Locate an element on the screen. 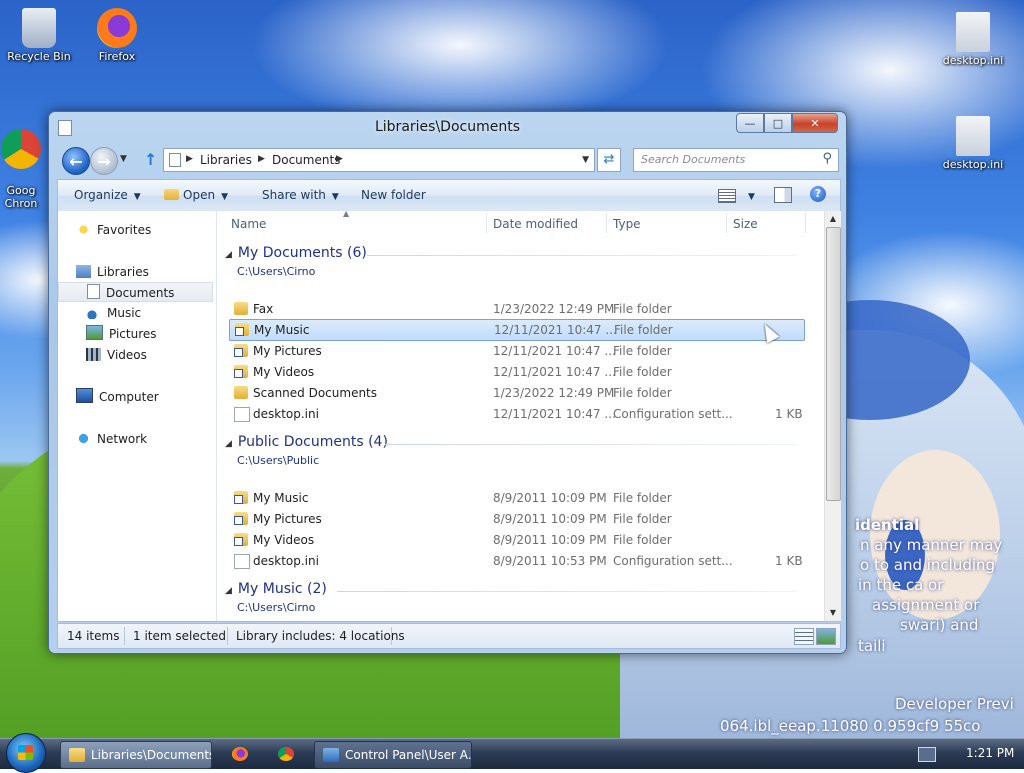  refresh-button: ⇄ is located at coordinates (609, 160).